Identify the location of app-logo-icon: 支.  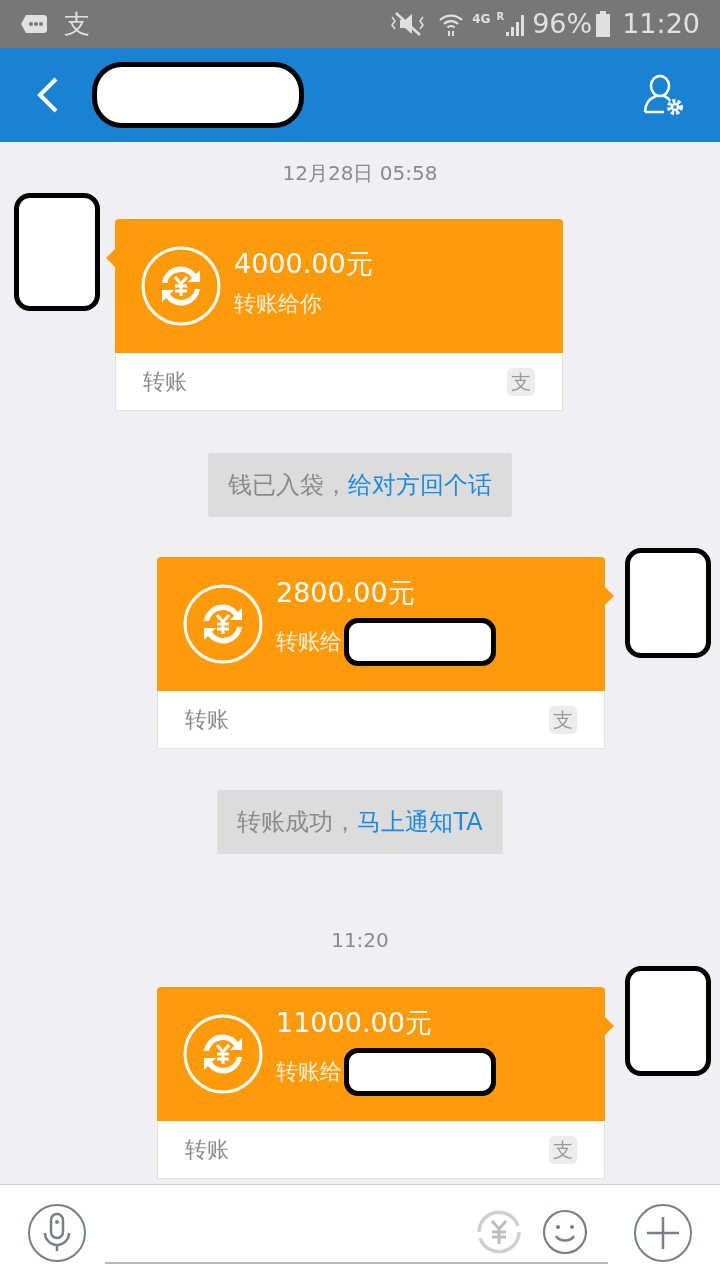
(77, 24).